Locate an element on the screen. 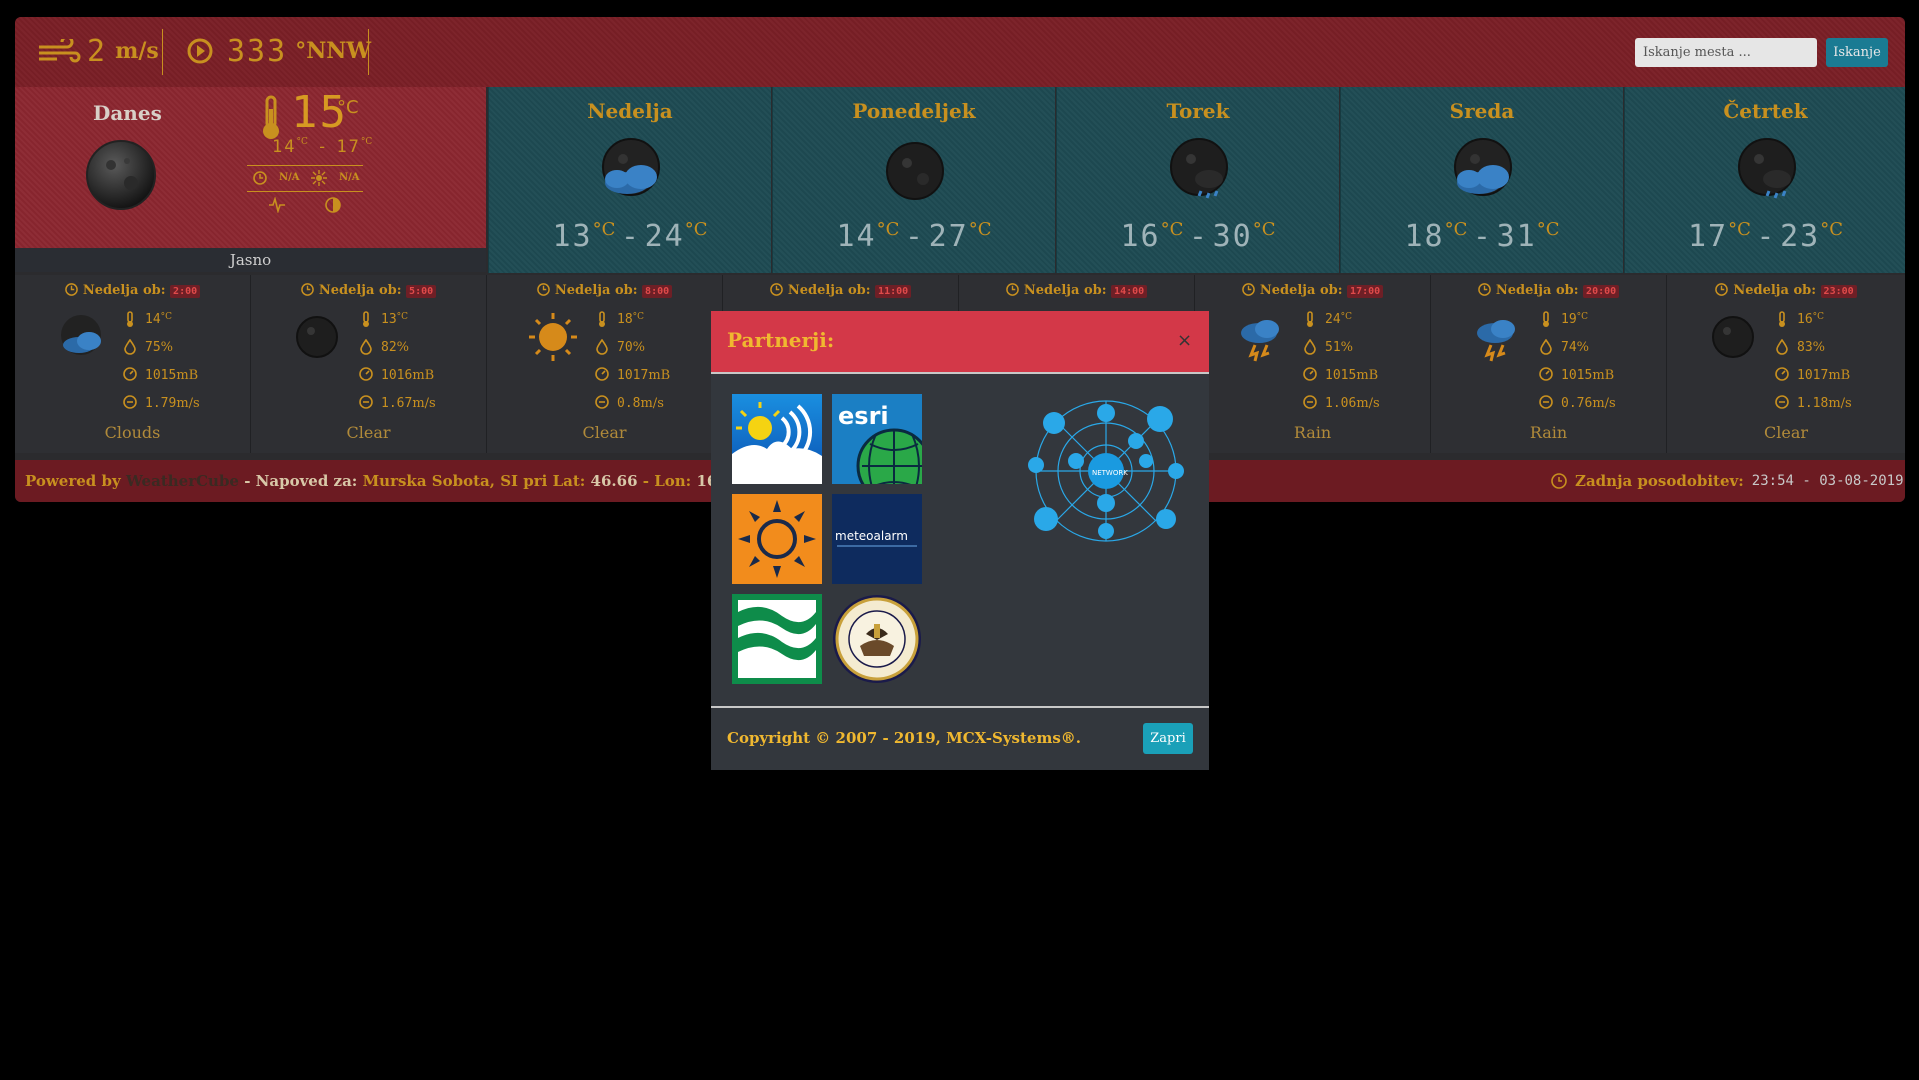 This screenshot has height=1080, width=1919. hourly-temp-value: 13 is located at coordinates (389, 319).